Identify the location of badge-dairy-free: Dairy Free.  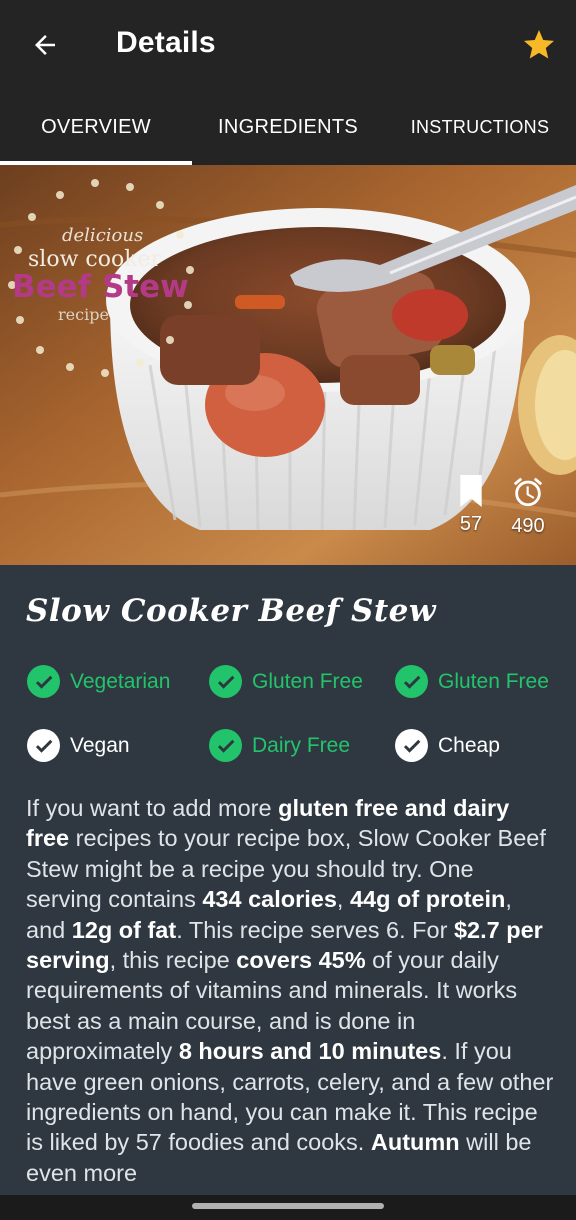
(279, 745).